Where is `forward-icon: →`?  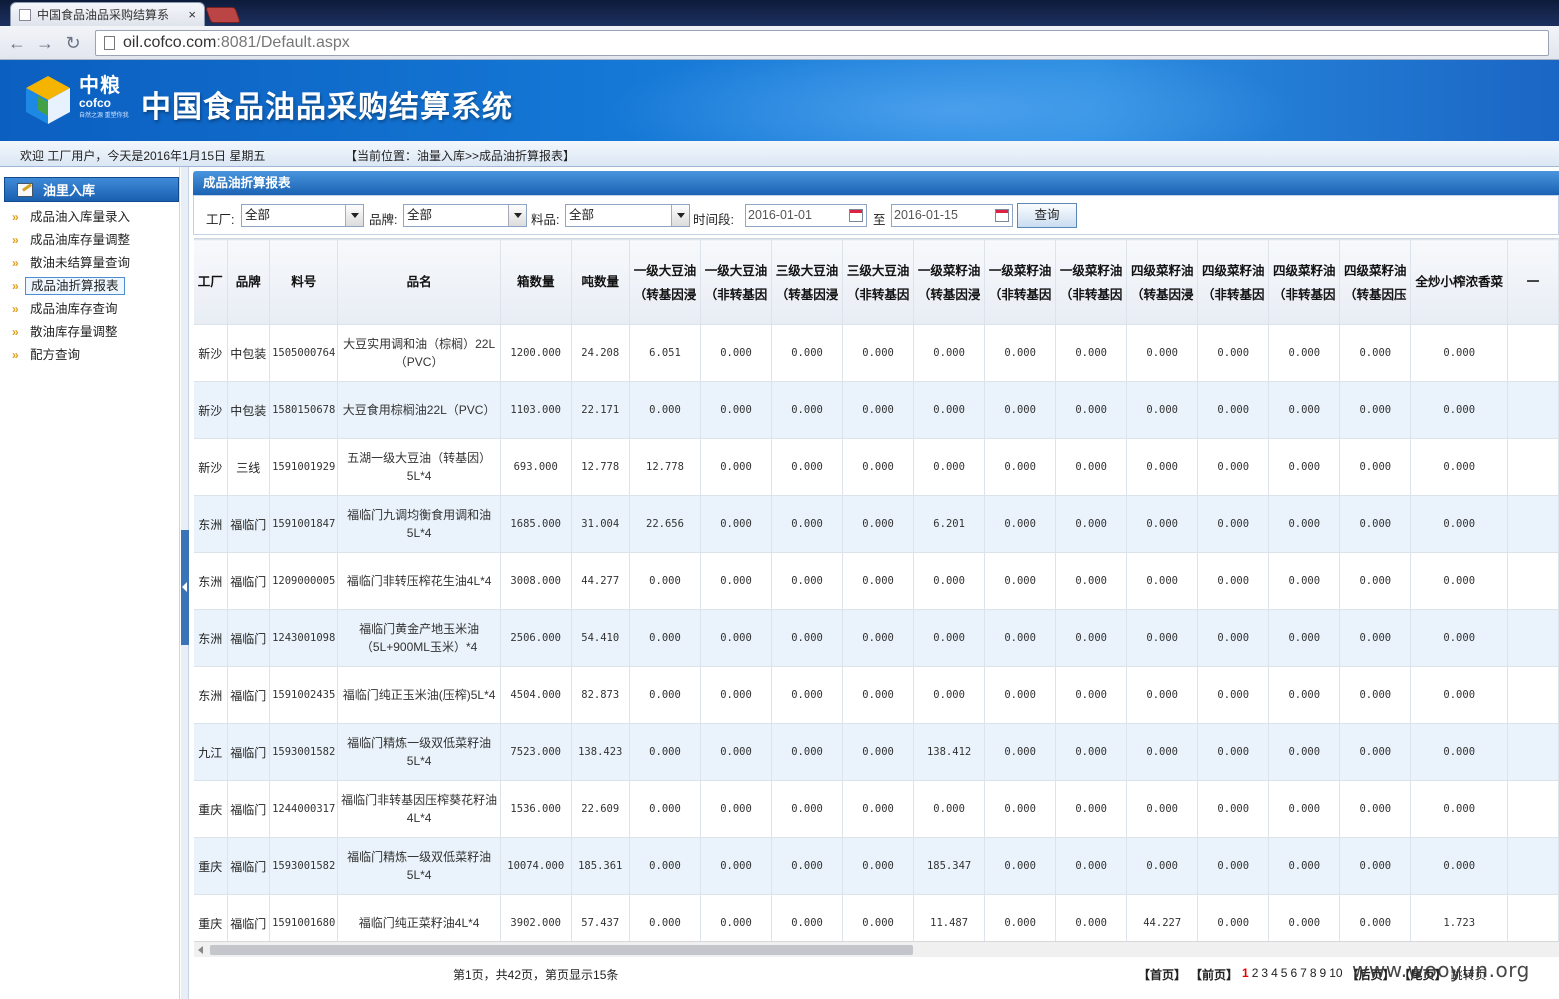
forward-icon: → is located at coordinates (45, 43).